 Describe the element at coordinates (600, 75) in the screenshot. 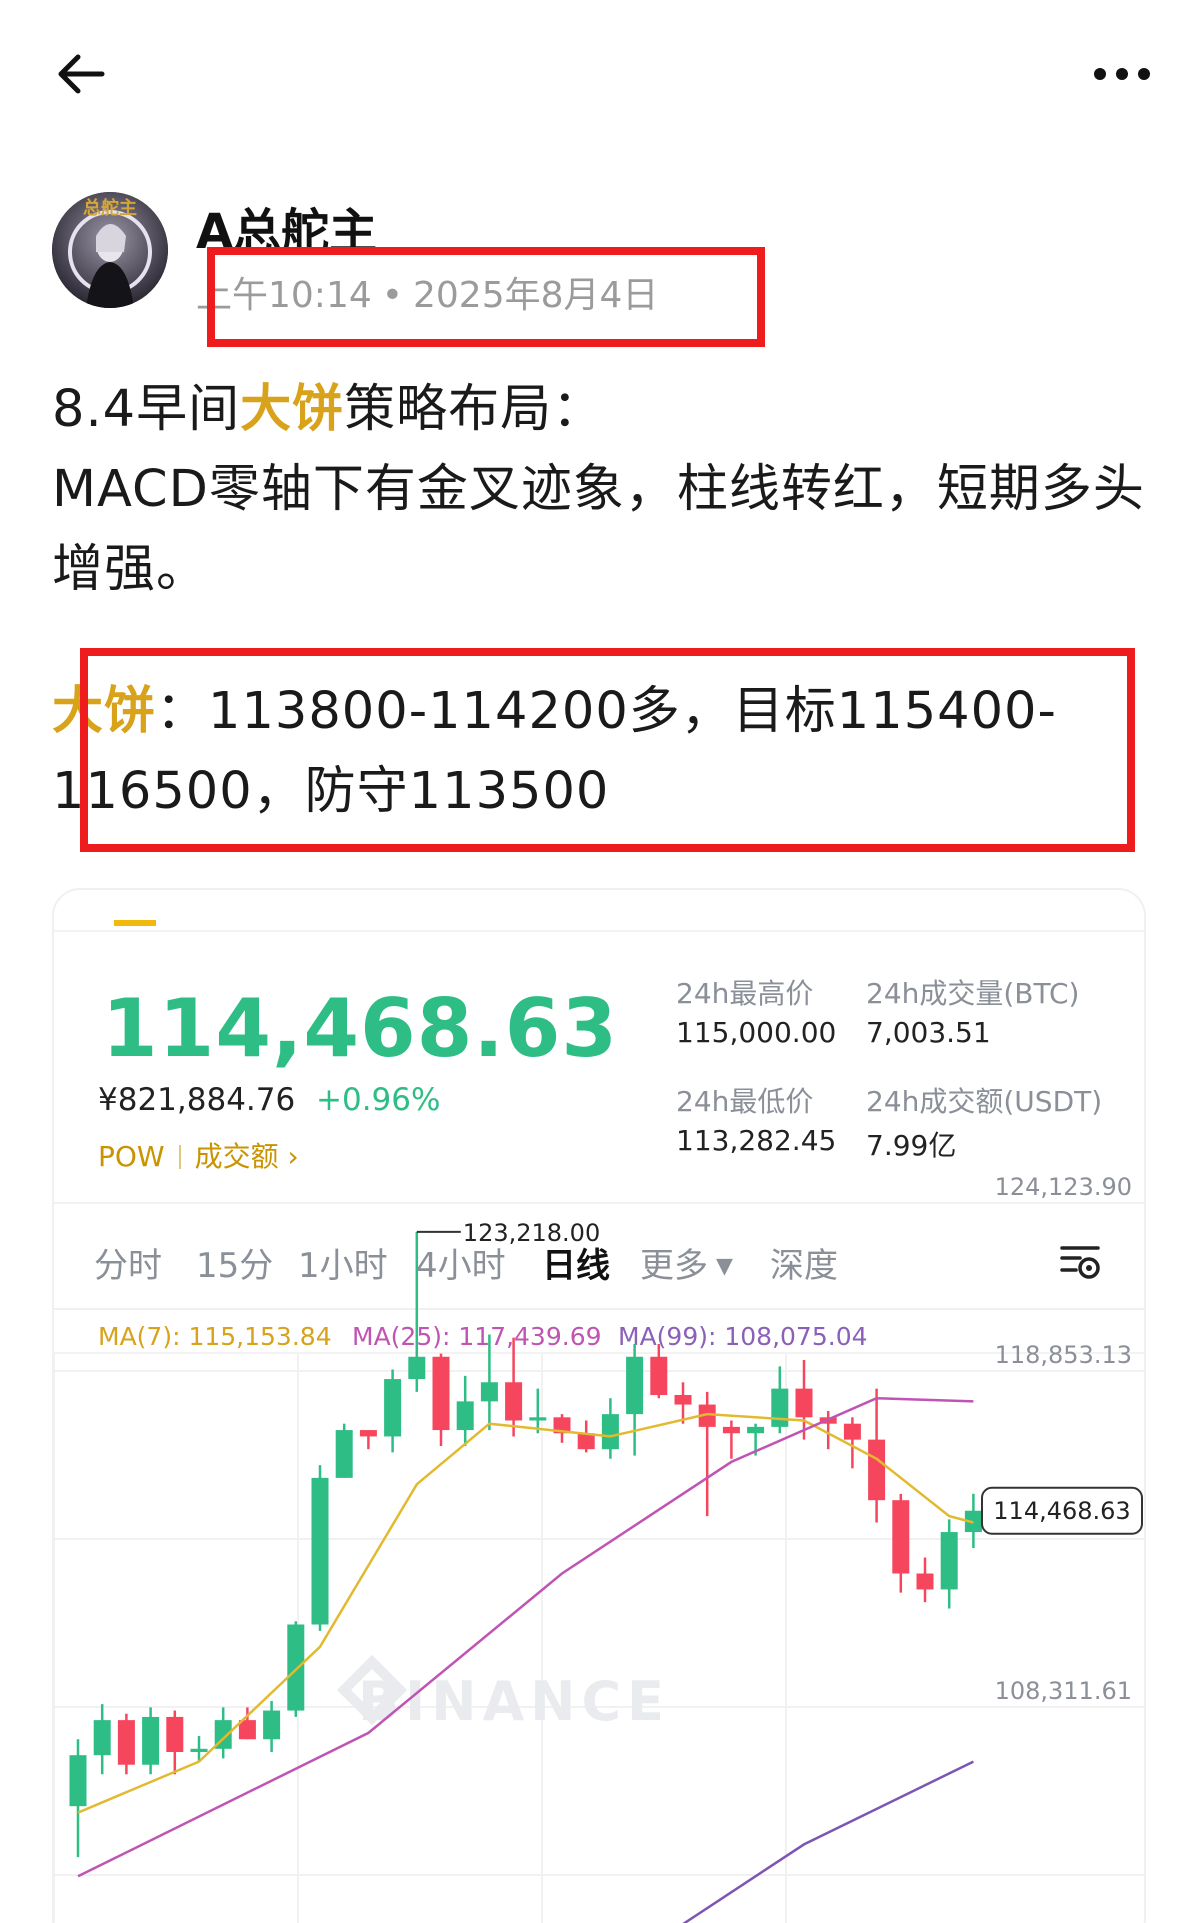

I see `top-bar` at that location.